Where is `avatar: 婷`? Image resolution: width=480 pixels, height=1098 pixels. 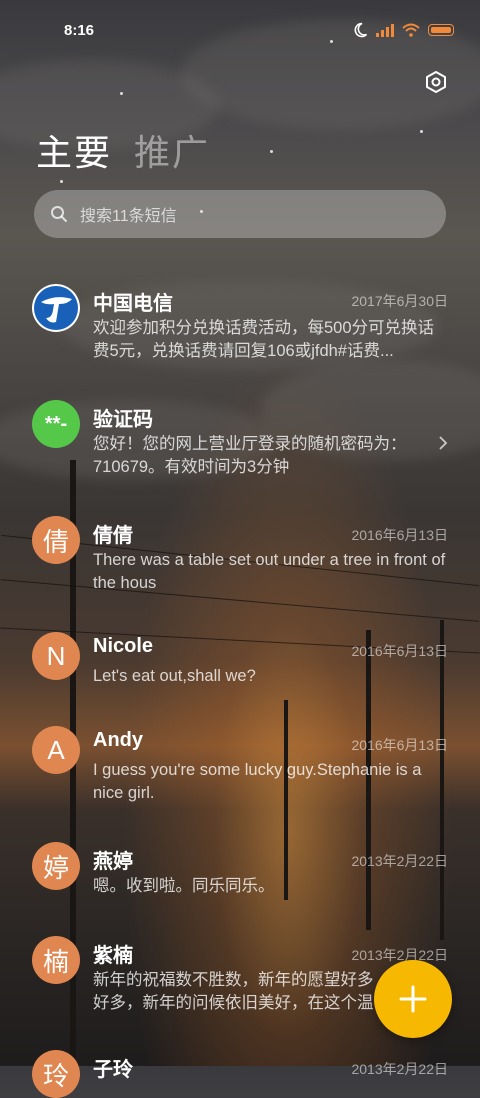 avatar: 婷 is located at coordinates (56, 866).